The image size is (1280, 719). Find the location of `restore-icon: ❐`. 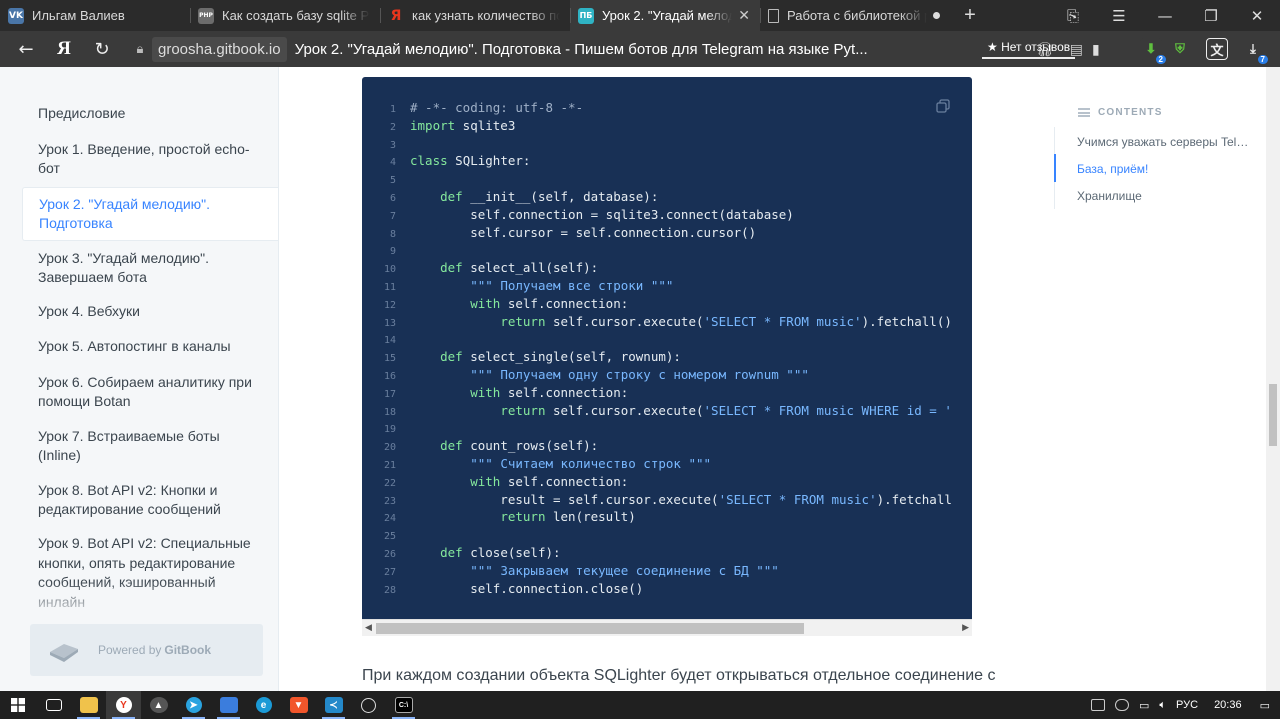

restore-icon: ❐ is located at coordinates (1211, 16).